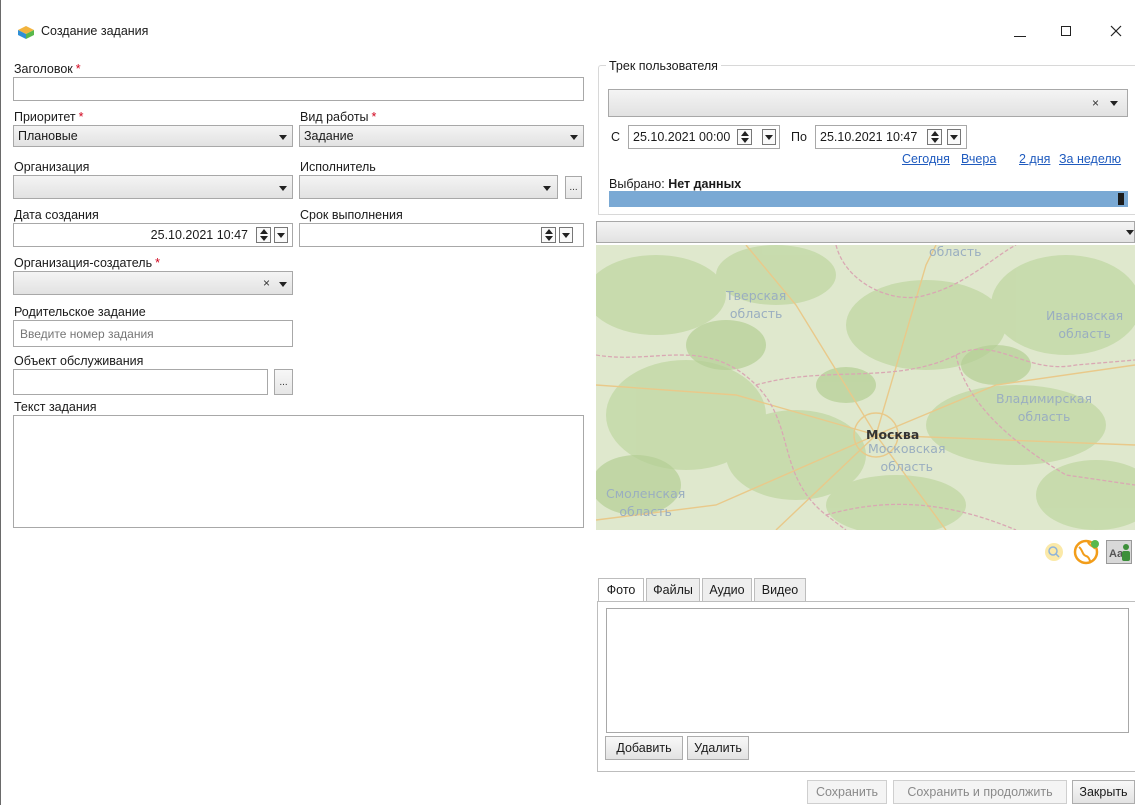 This screenshot has height=805, width=1135. Describe the element at coordinates (1121, 199) in the screenshot. I see `progress-handle` at that location.